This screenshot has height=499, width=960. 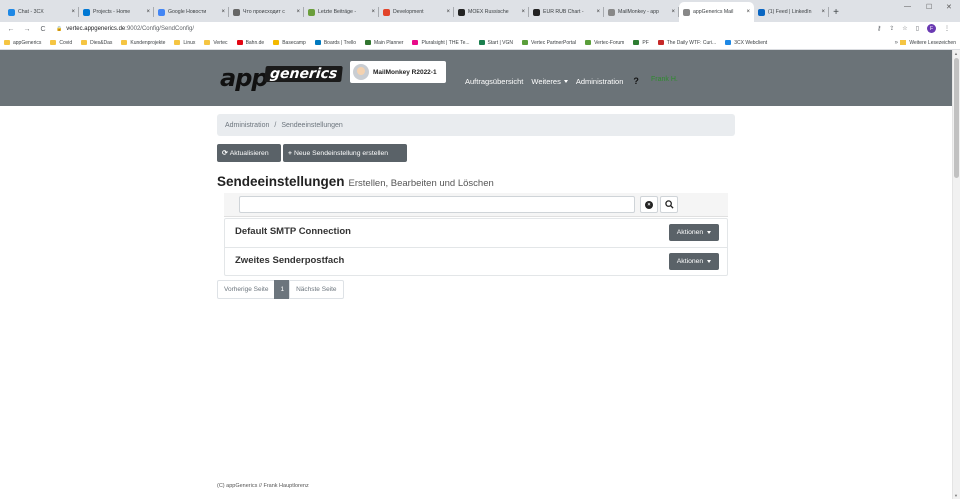 I want to click on help-icon: ?, so click(x=636, y=81).